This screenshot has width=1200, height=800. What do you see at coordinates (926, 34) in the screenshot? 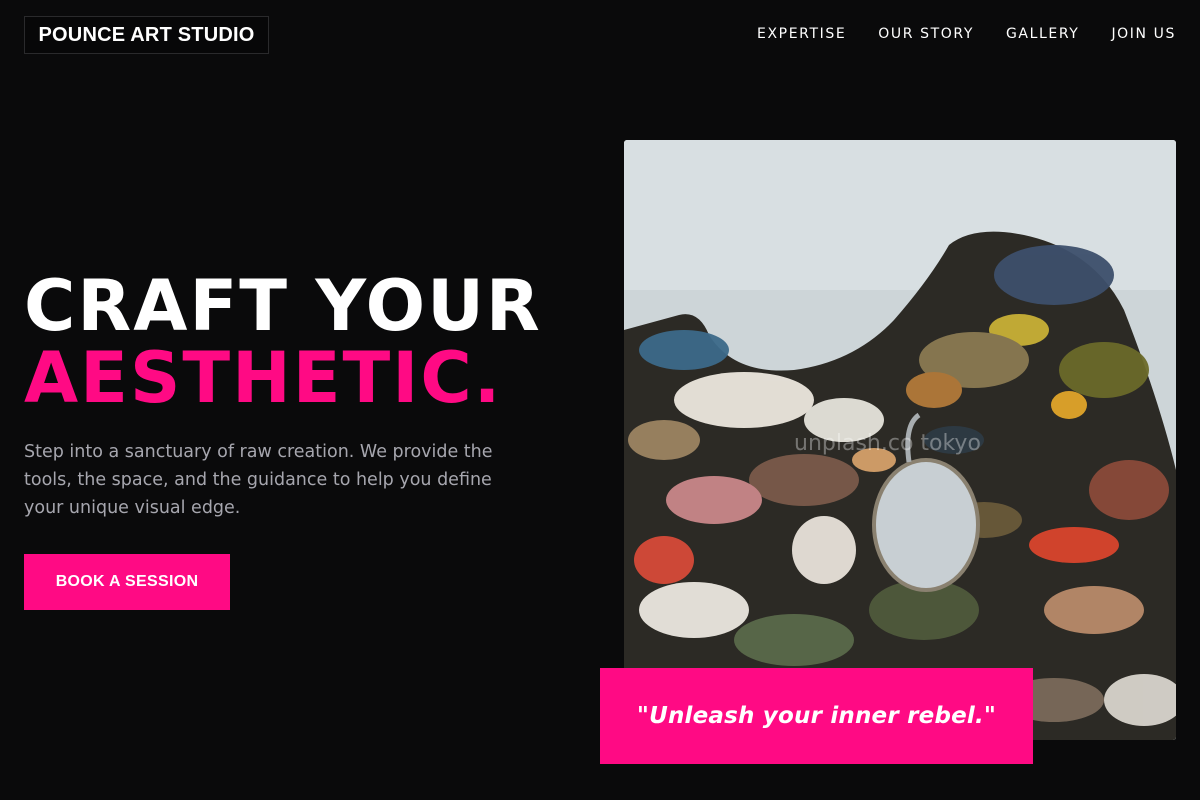
I see `nav-link-our-story: OUR STORY` at bounding box center [926, 34].